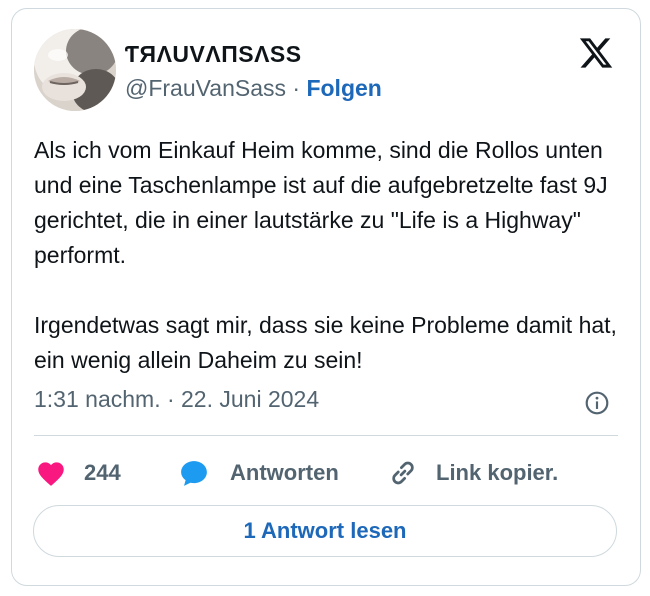 Image resolution: width=650 pixels, height=596 pixels. Describe the element at coordinates (213, 54) in the screenshot. I see `author-display-name: ƬЯΛUVΛПSΛSS` at that location.